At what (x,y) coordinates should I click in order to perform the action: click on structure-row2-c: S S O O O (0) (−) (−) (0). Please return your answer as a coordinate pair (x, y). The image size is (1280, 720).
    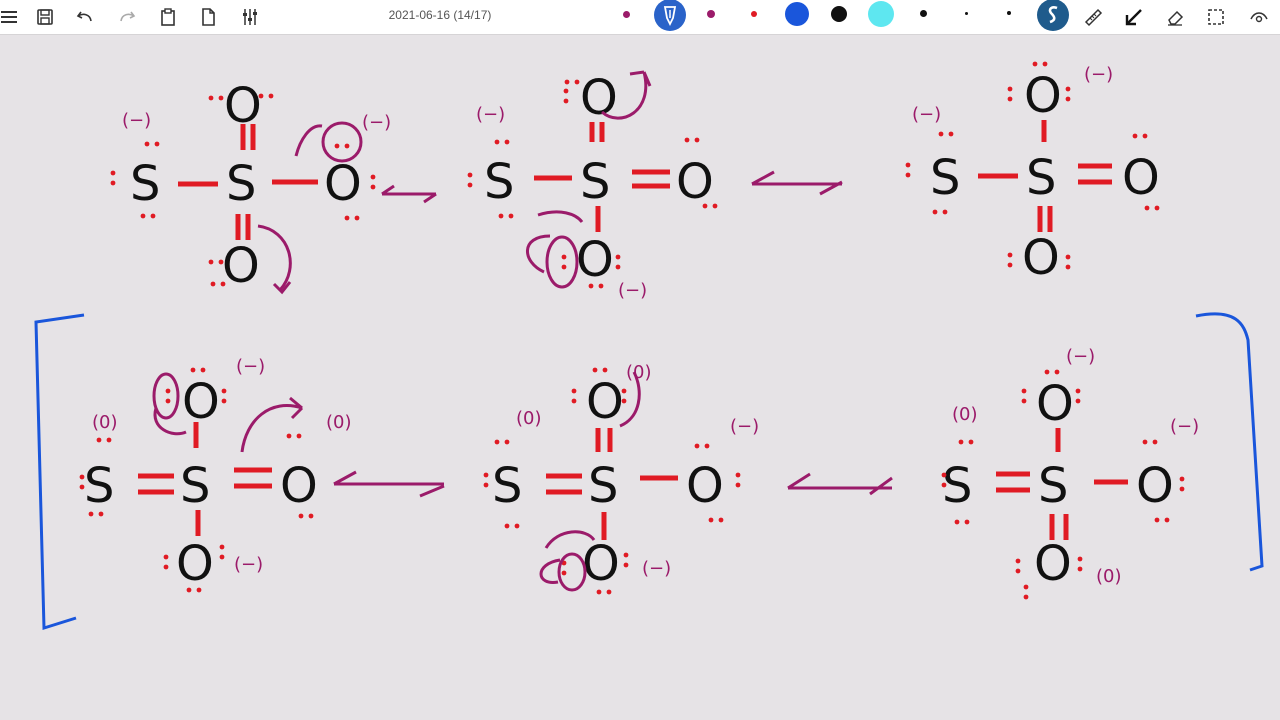
    Looking at the image, I should click on (1070, 473).